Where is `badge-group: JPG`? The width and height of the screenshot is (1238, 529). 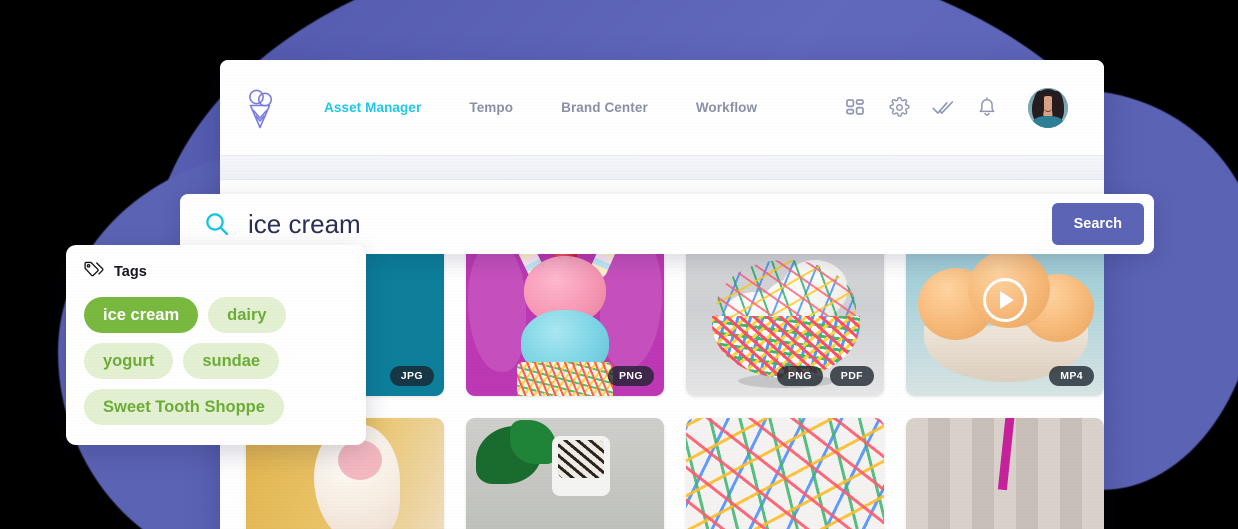 badge-group: JPG is located at coordinates (411, 375).